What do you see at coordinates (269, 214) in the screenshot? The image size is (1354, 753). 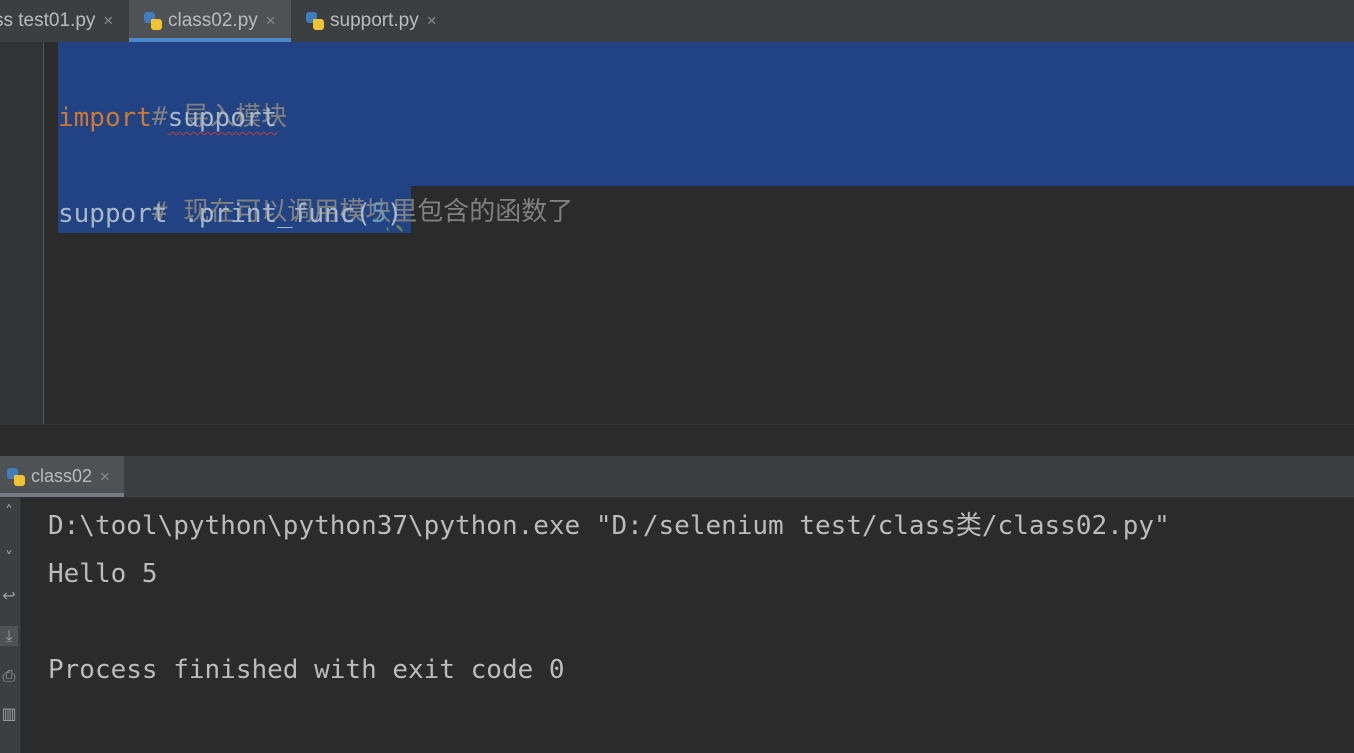 I see `function-call: .print_func(` at bounding box center [269, 214].